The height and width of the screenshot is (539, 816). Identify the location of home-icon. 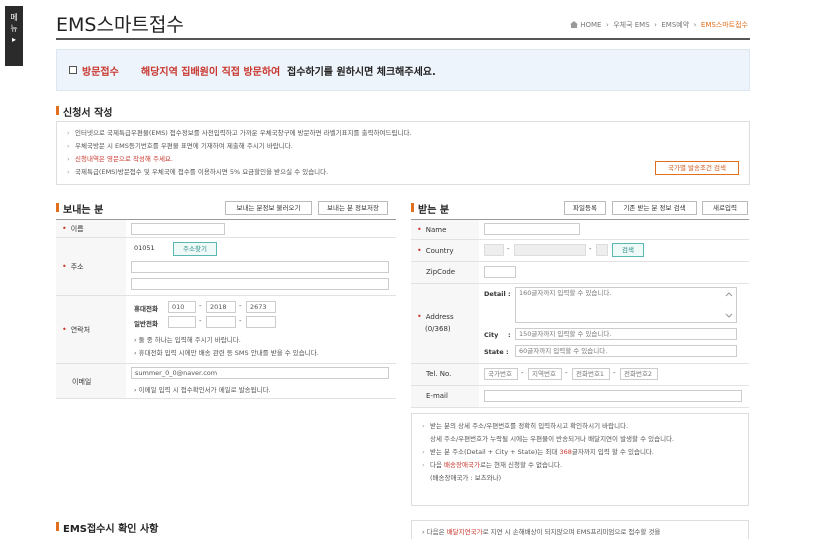
(574, 24).